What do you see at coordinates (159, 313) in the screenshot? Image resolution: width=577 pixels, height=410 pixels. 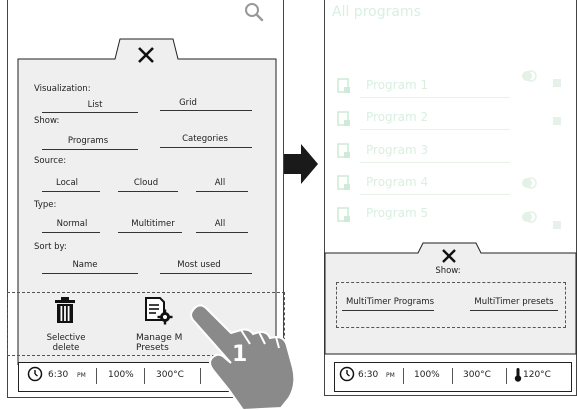 I see `document-gear-icon` at bounding box center [159, 313].